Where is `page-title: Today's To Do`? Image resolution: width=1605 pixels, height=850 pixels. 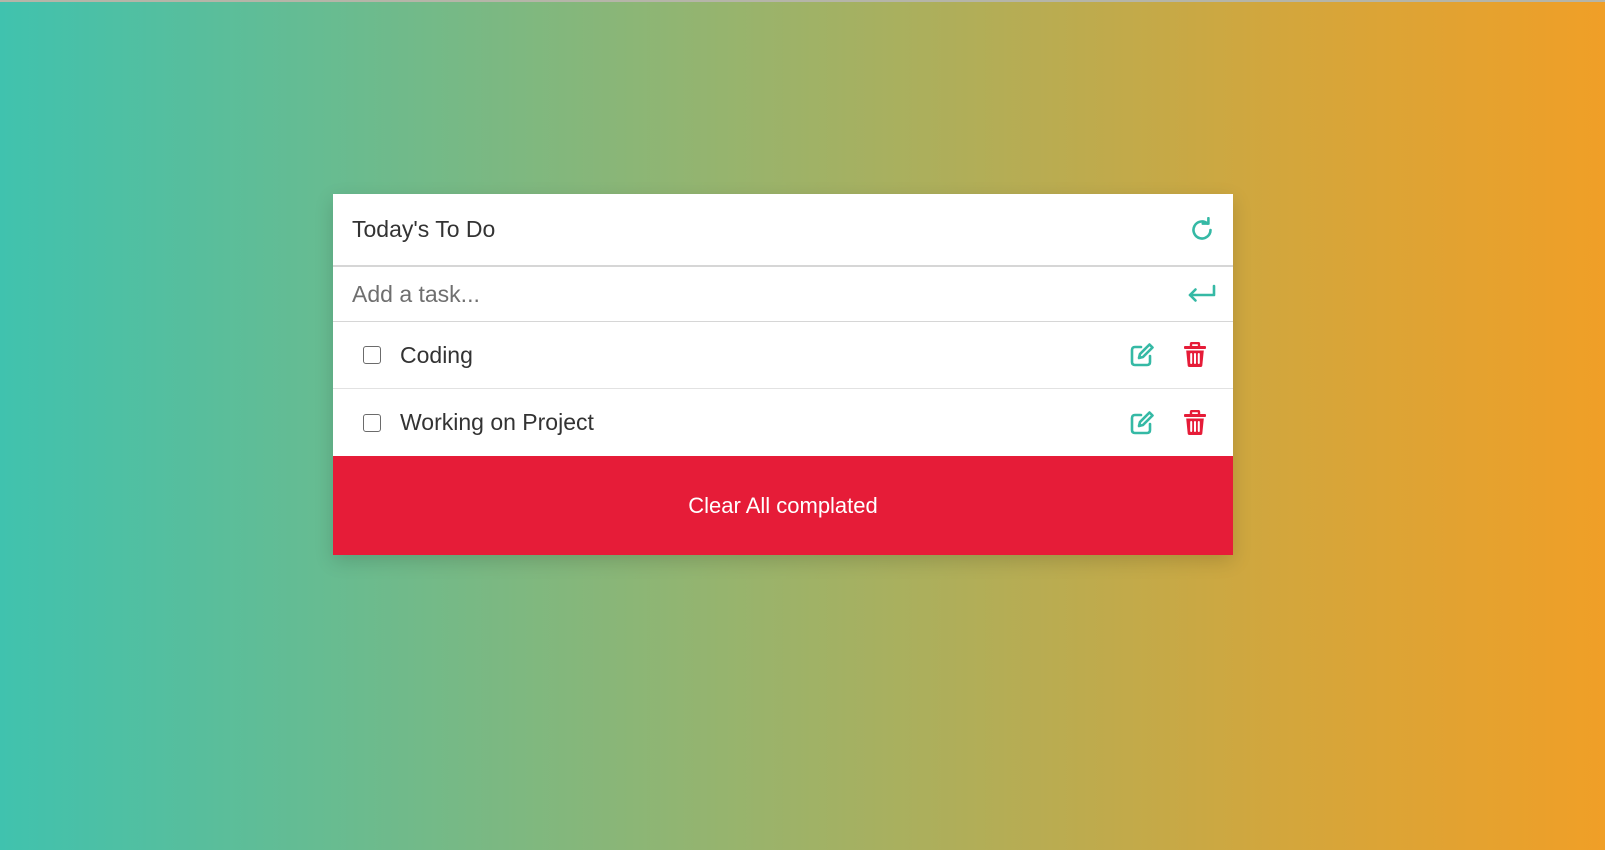 page-title: Today's To Do is located at coordinates (424, 229).